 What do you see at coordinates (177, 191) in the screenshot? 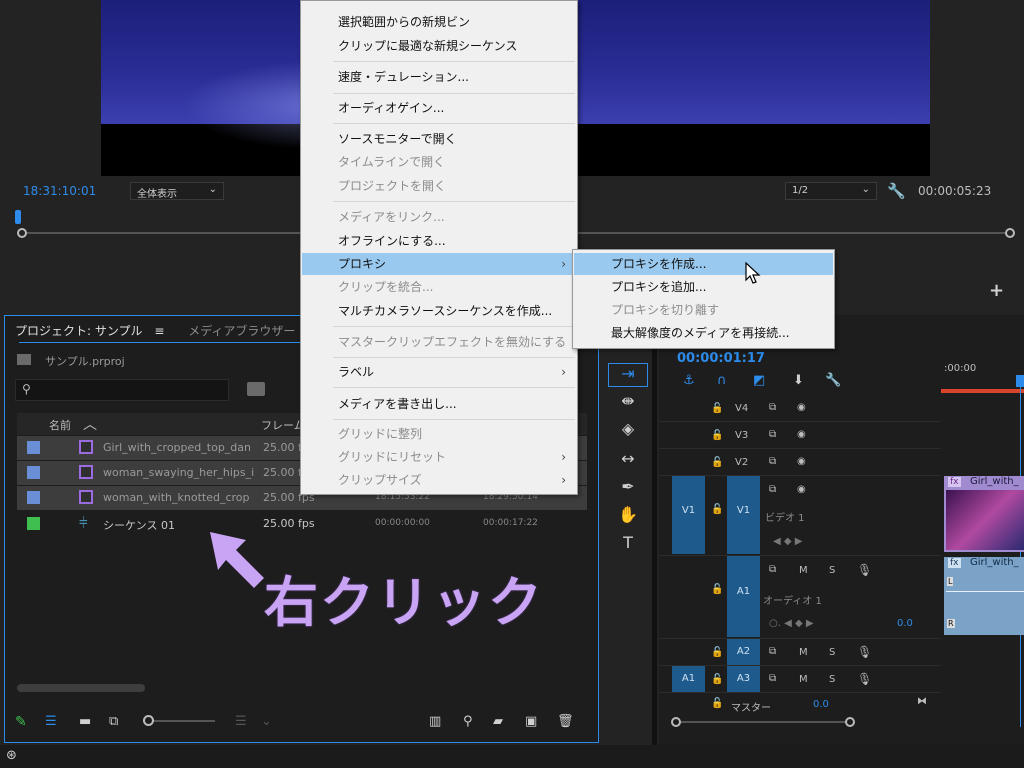
I see `fit-dropdown: 全体表示 ⌄` at bounding box center [177, 191].